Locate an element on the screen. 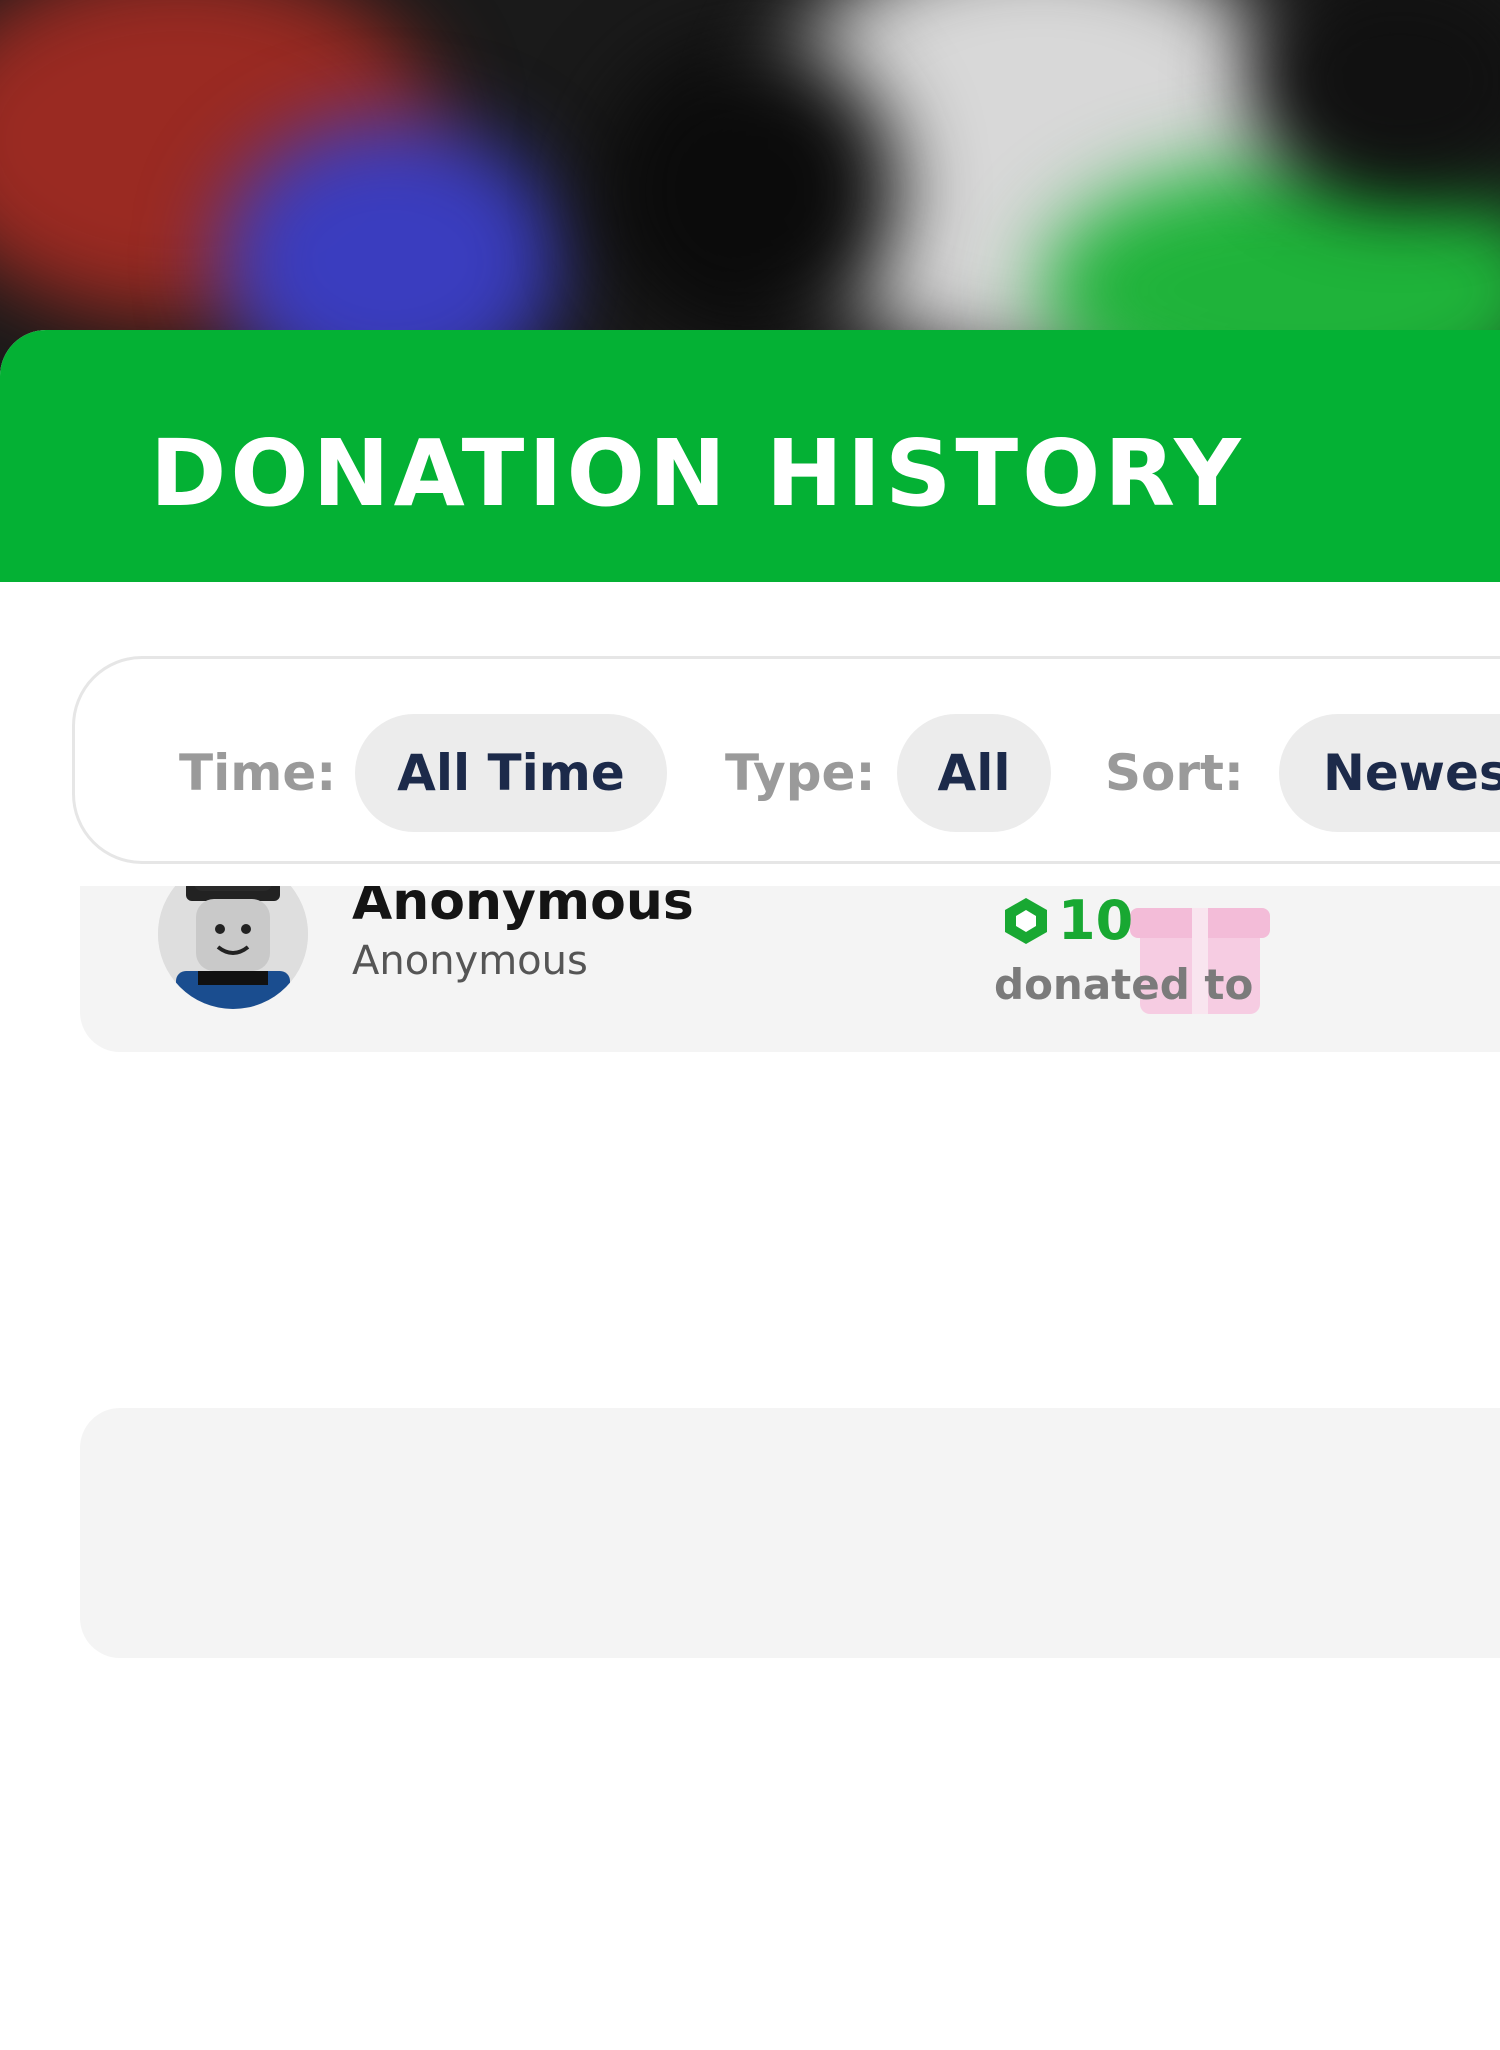 The image size is (1500, 2050). filter-bar: Time: All Time Type: All Sort: Newest is located at coordinates (786, 760).